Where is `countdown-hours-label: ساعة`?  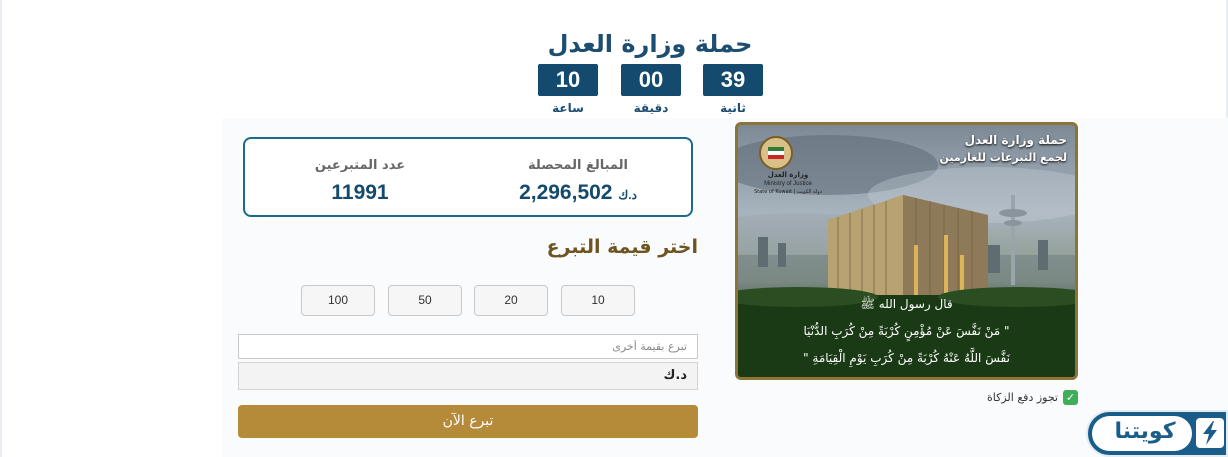
countdown-hours-label: ساعة is located at coordinates (568, 108).